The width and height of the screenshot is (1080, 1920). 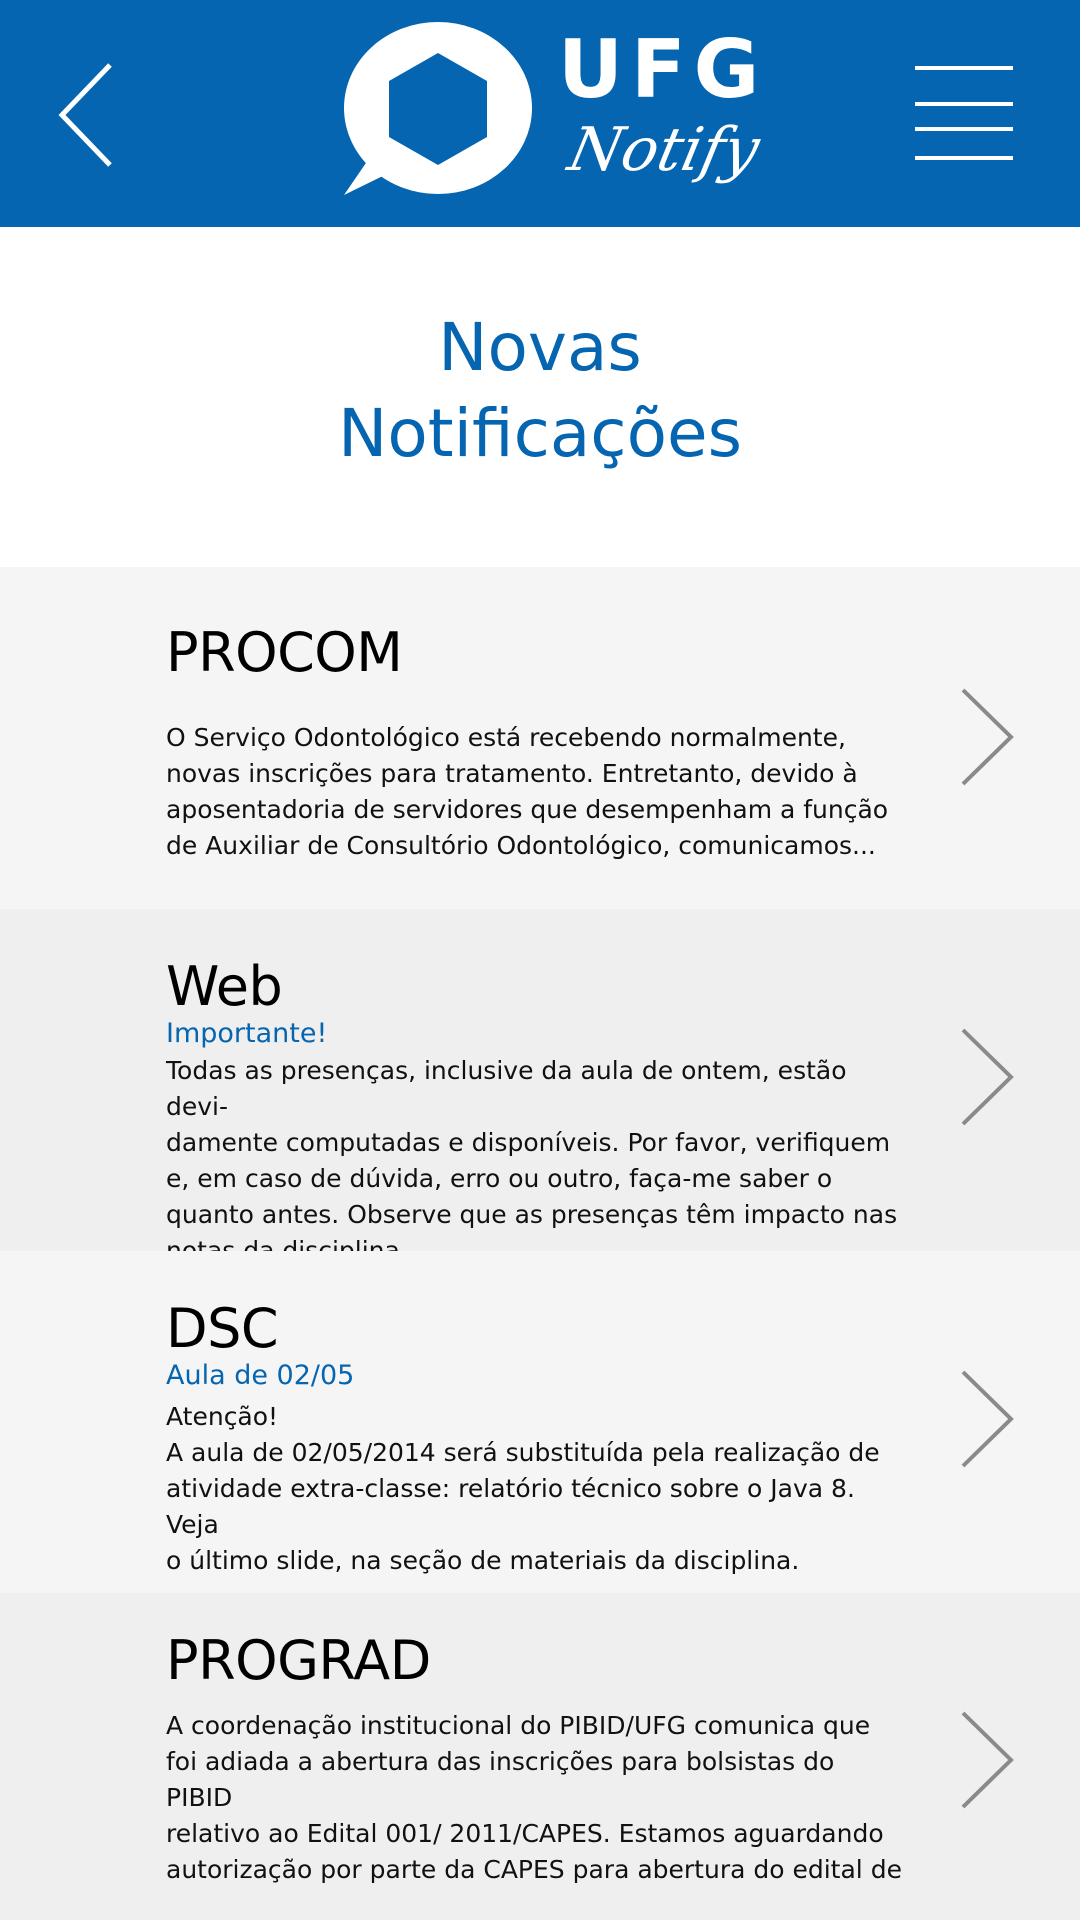 I want to click on page-title-line1: Novas, so click(x=540, y=347).